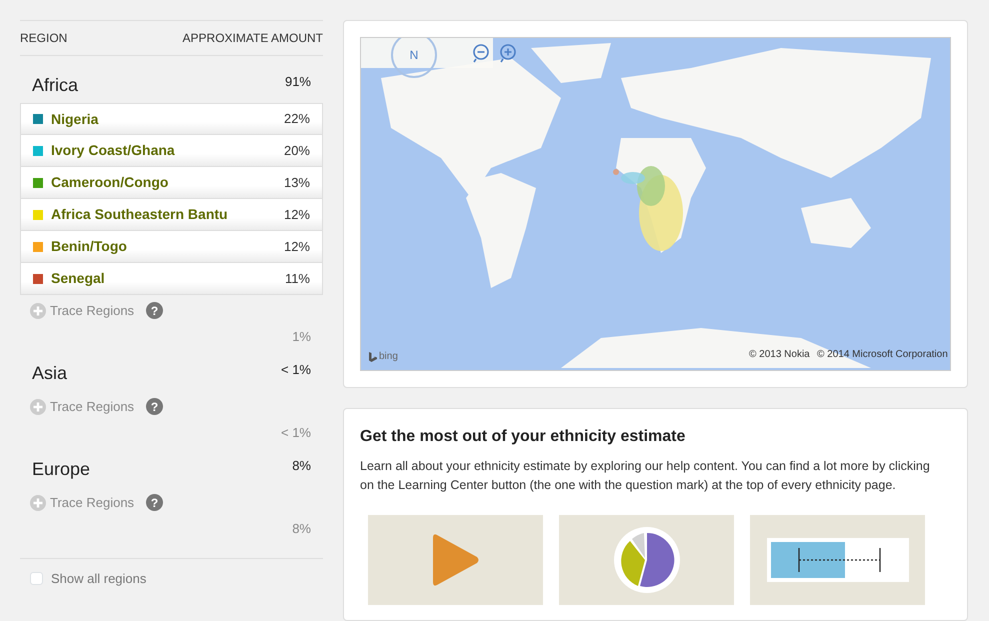 This screenshot has width=989, height=621. Describe the element at coordinates (36, 579) in the screenshot. I see `show-all-checkbox` at that location.